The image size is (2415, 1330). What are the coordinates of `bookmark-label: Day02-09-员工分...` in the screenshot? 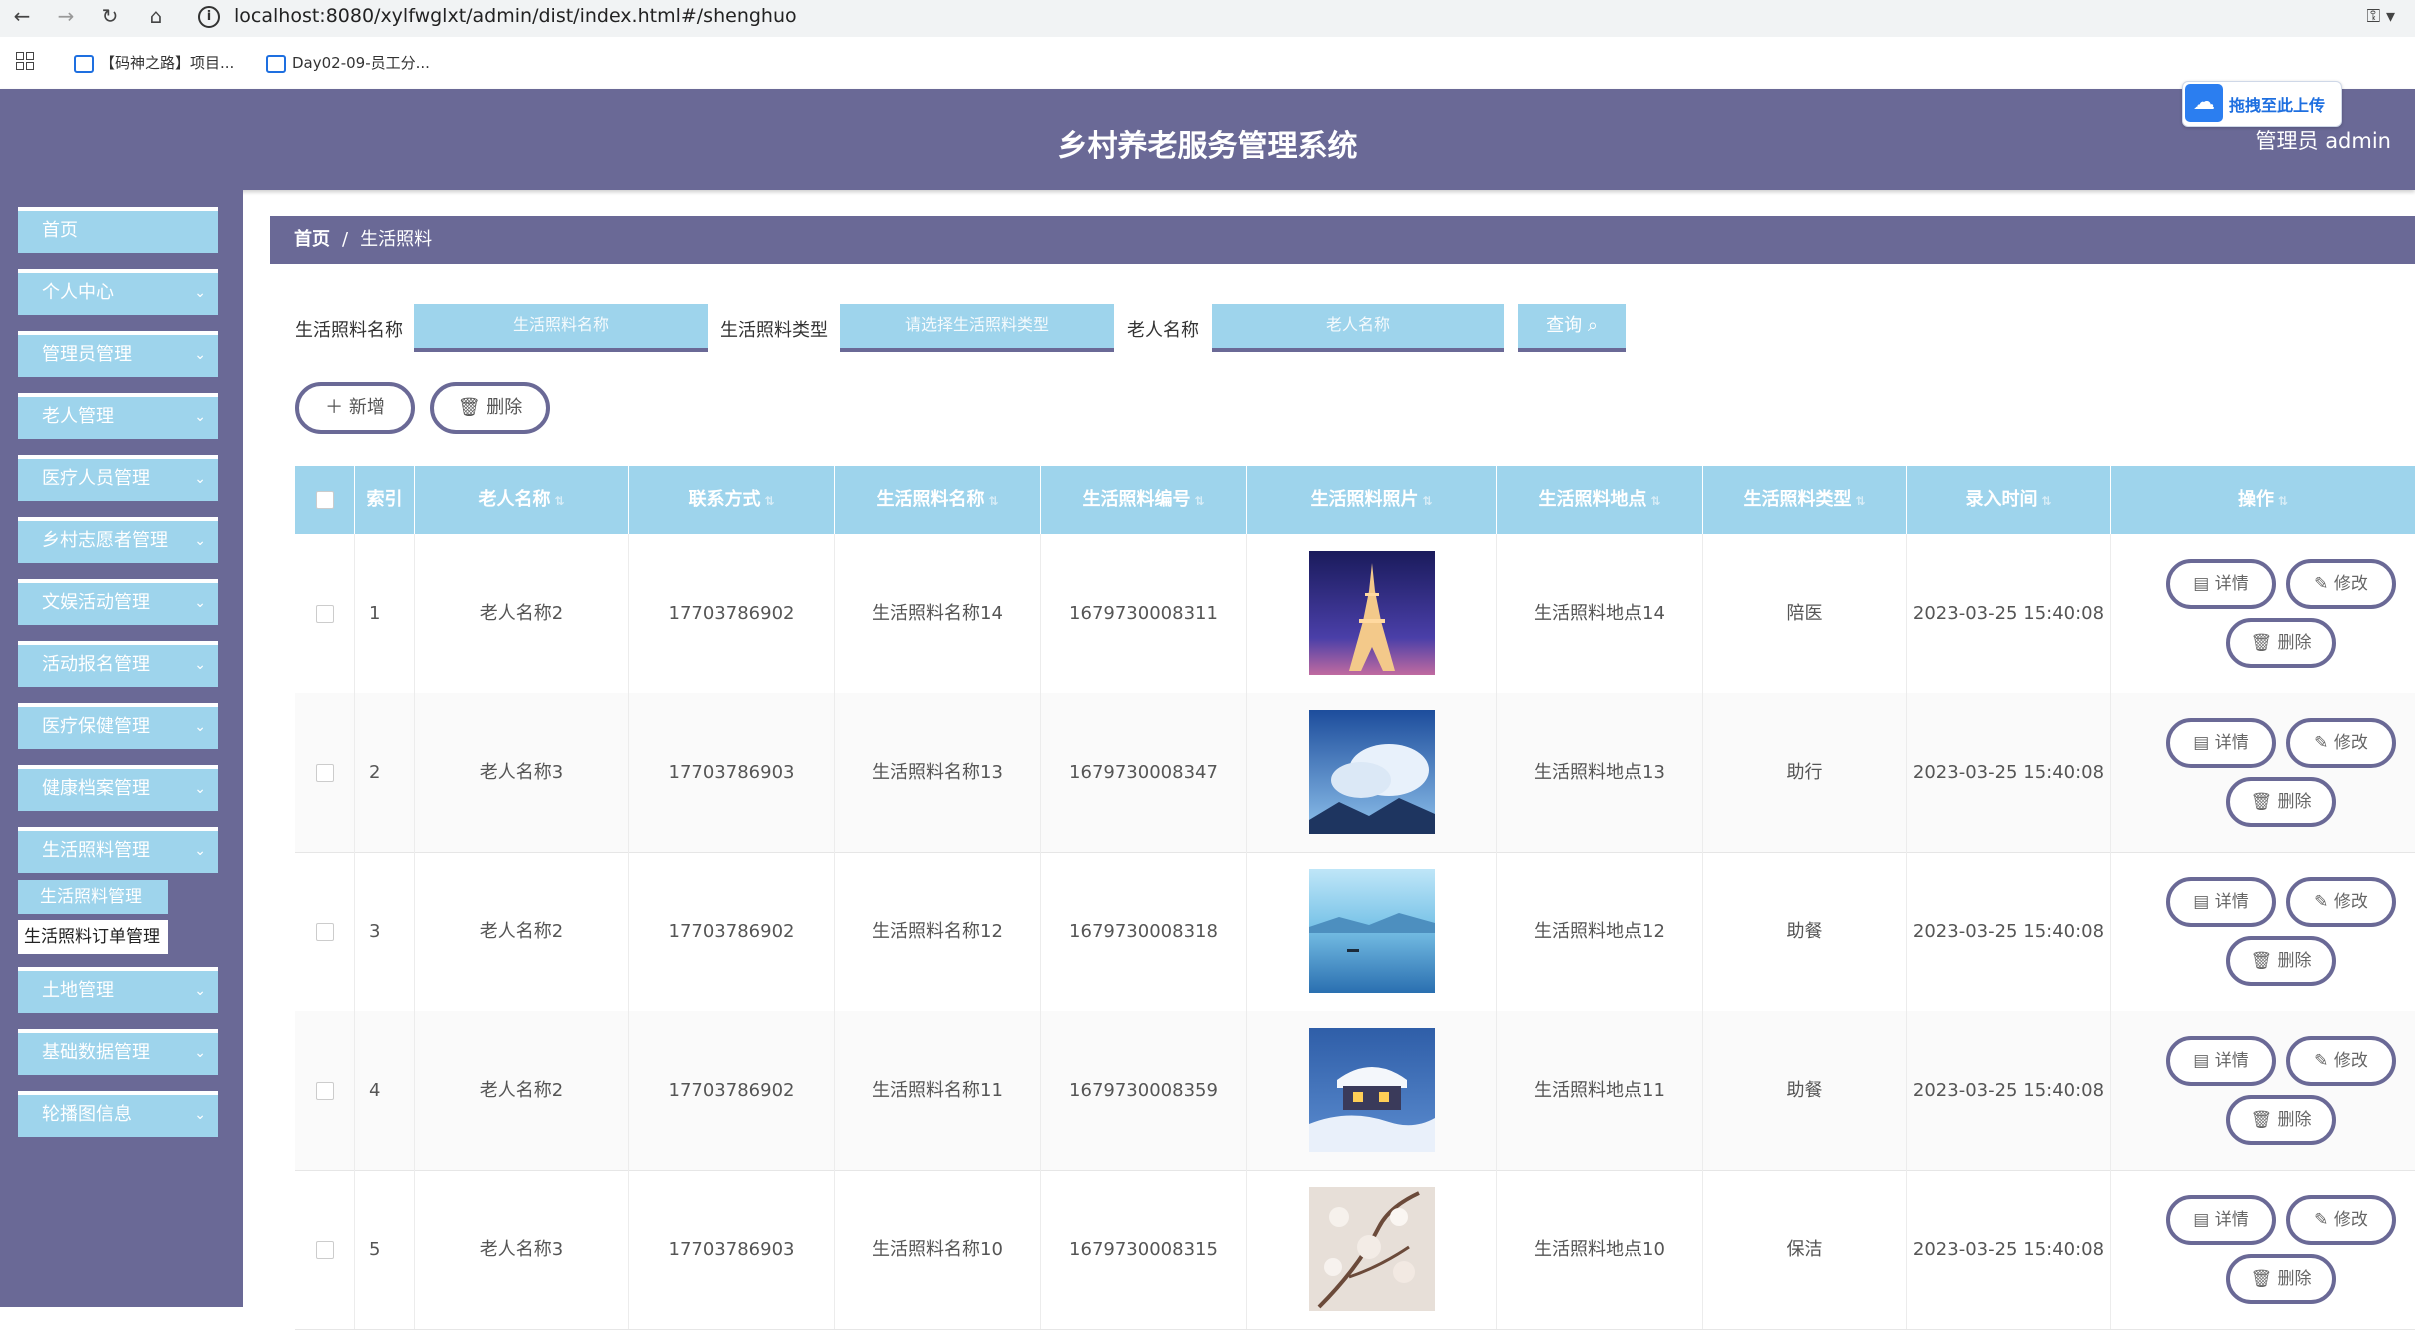 It's located at (361, 63).